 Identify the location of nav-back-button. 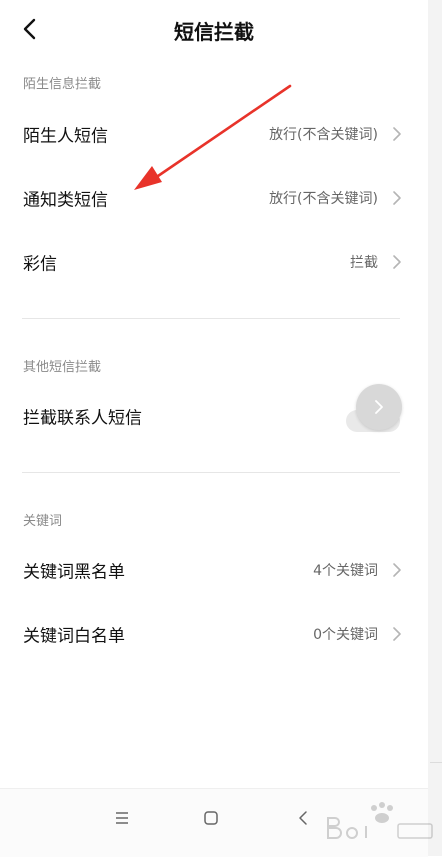
(303, 818).